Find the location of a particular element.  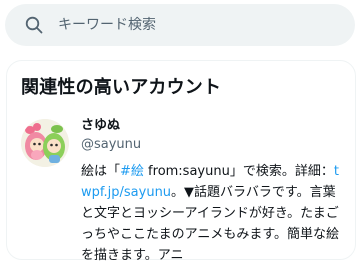

bio-text-2: from:sayunu」で検索。詳細： is located at coordinates (238, 171).